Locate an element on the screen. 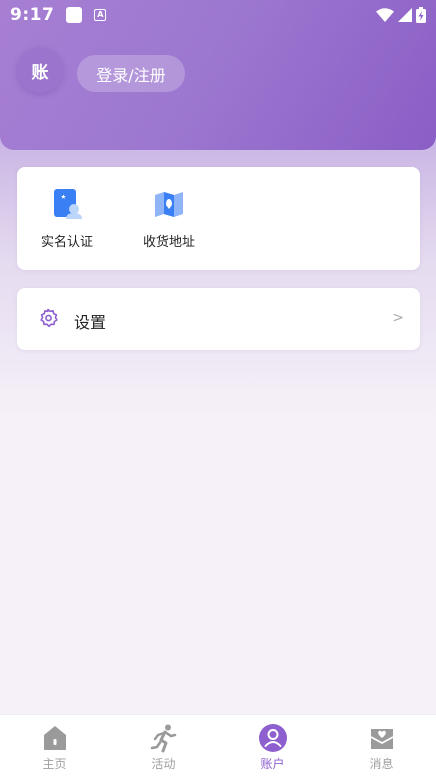 The width and height of the screenshot is (436, 776). app-a-icon: A is located at coordinates (100, 15).